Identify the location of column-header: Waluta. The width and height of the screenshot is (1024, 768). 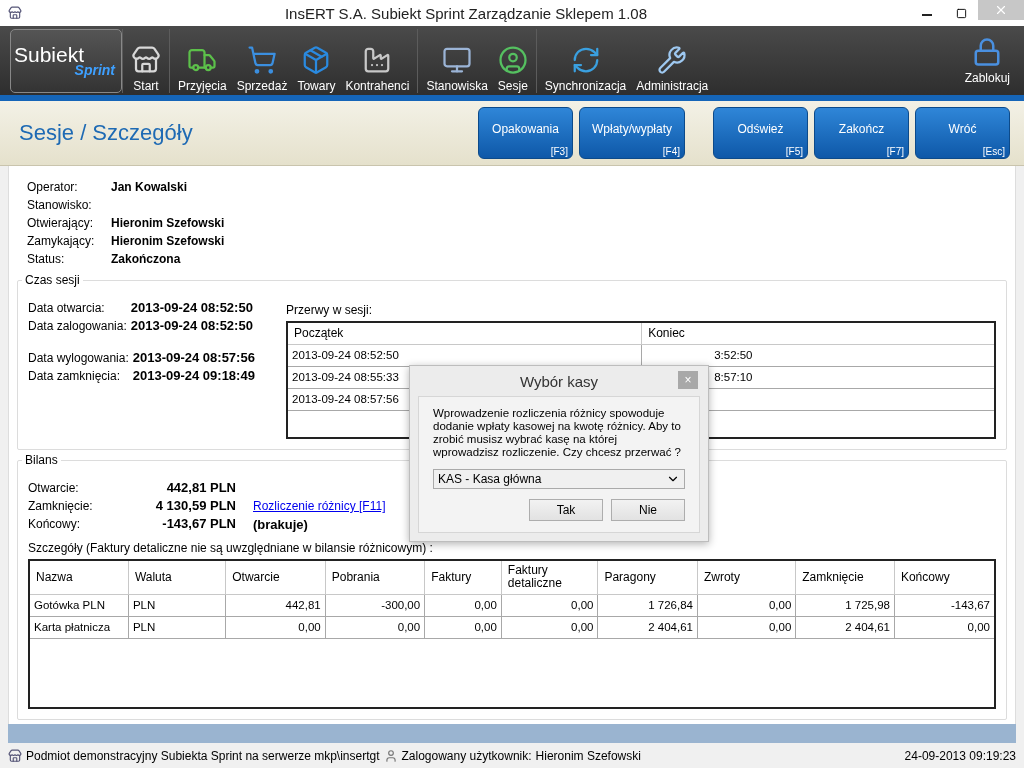
(177, 577).